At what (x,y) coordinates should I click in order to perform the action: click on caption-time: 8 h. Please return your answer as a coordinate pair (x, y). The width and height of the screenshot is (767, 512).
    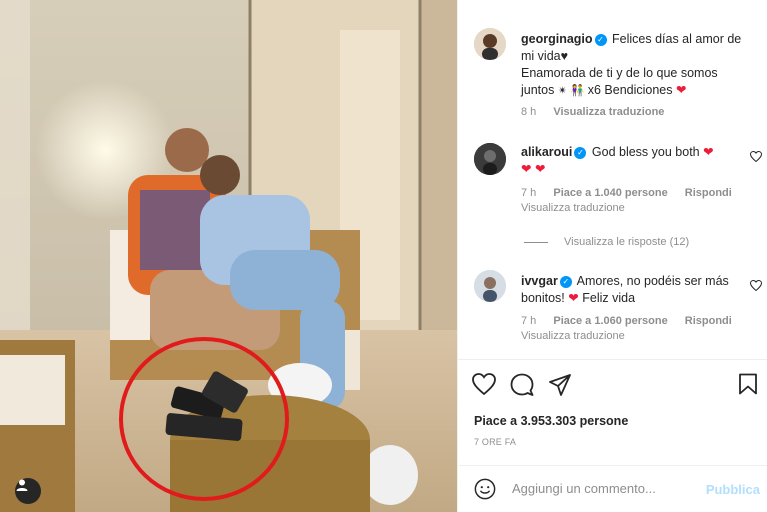
    Looking at the image, I should click on (529, 112).